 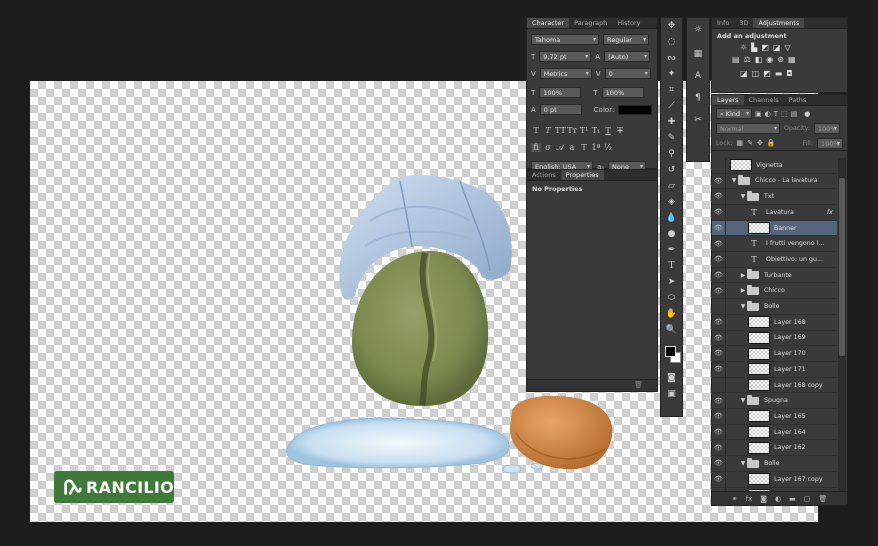 I want to click on pen-tool-icon: ✒, so click(x=671, y=250).